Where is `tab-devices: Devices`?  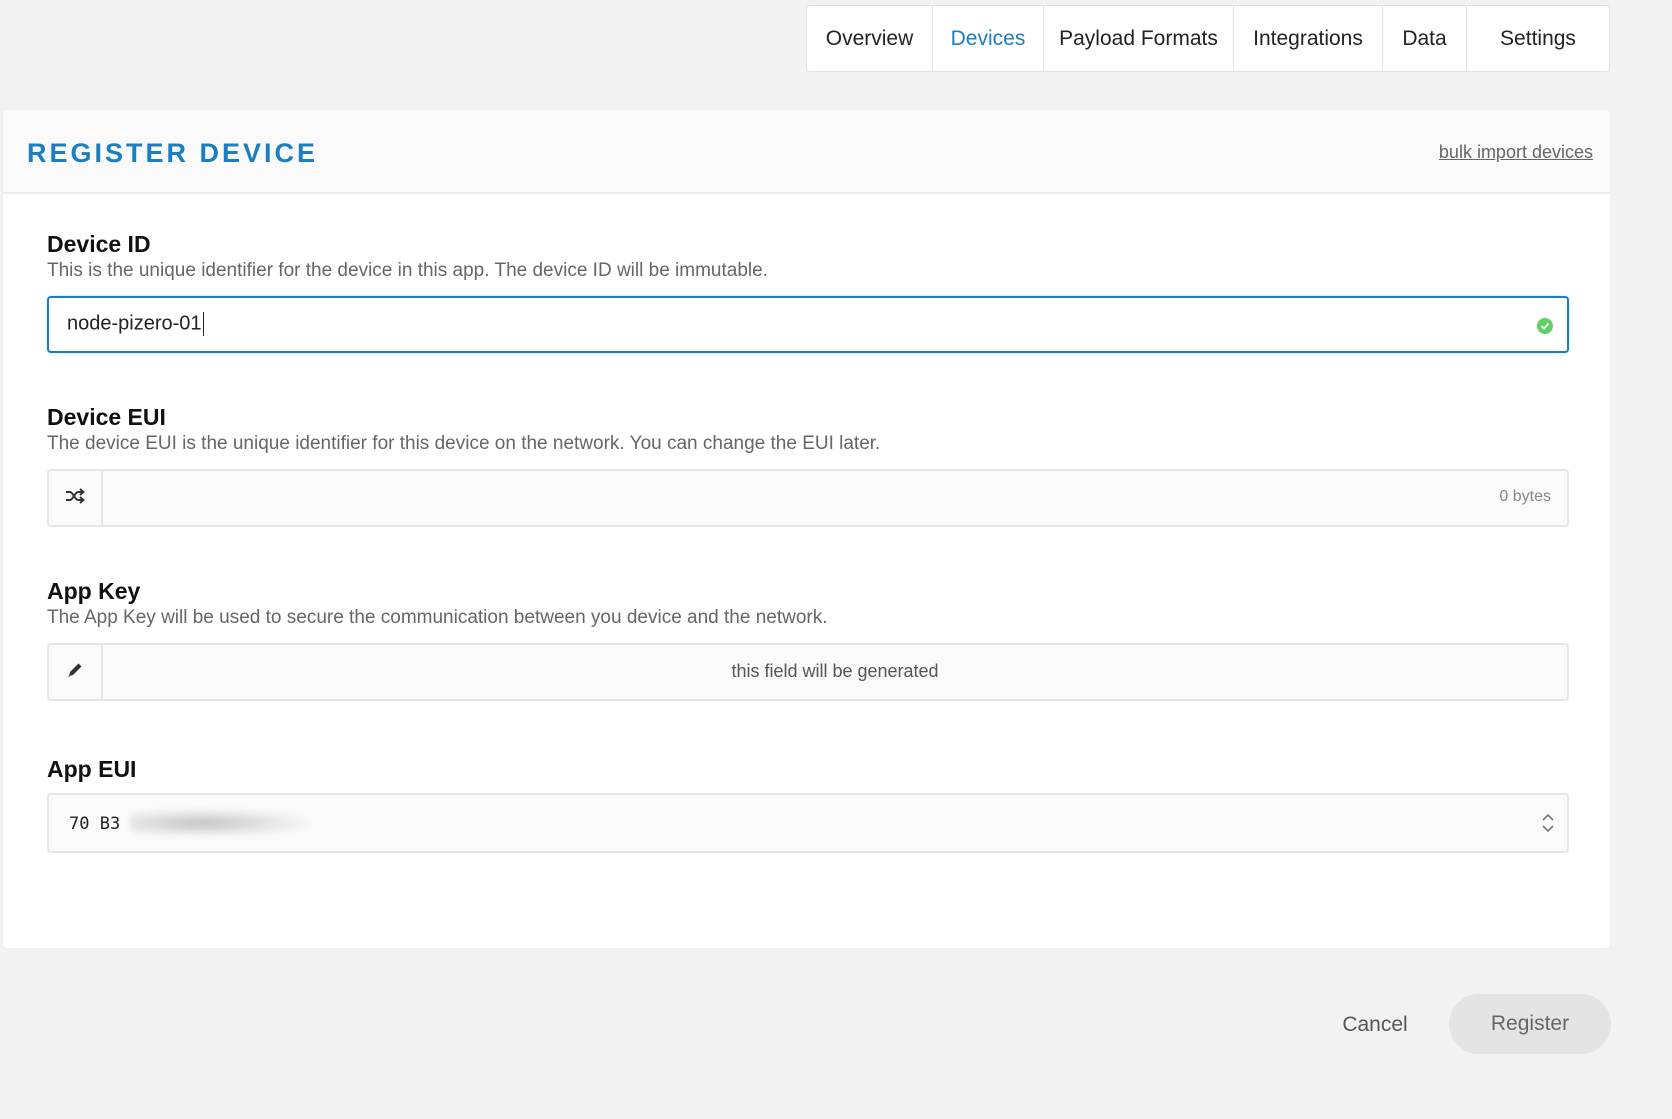
tab-devices: Devices is located at coordinates (988, 38).